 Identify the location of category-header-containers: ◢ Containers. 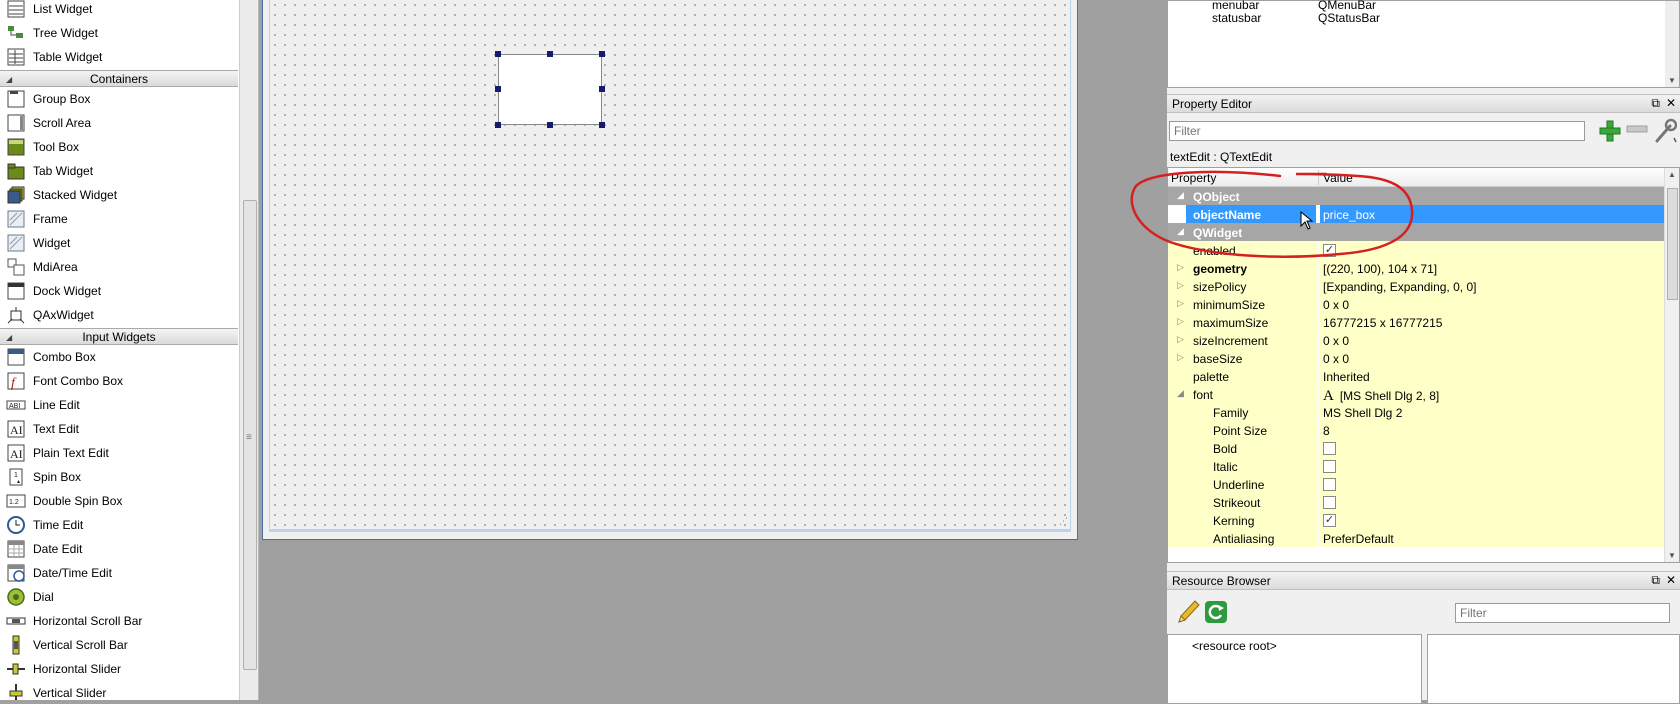
(119, 78).